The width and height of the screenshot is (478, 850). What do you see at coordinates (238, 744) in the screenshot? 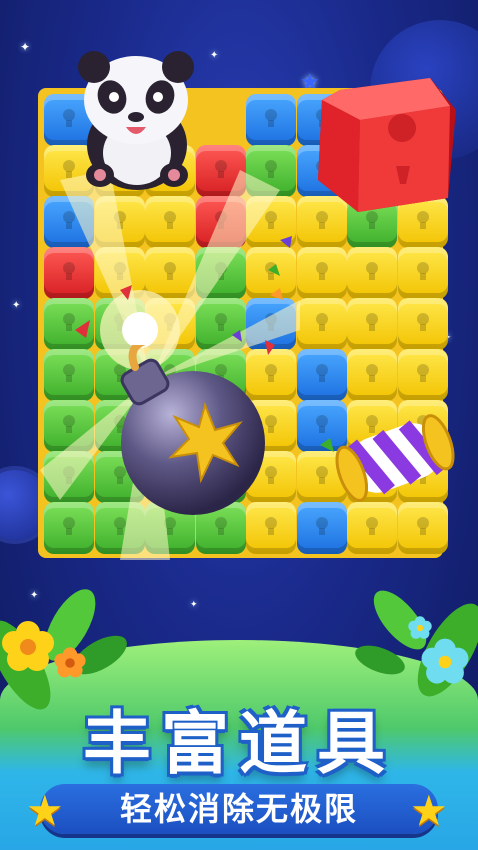
I see `promo-title: 丰富道具` at bounding box center [238, 744].